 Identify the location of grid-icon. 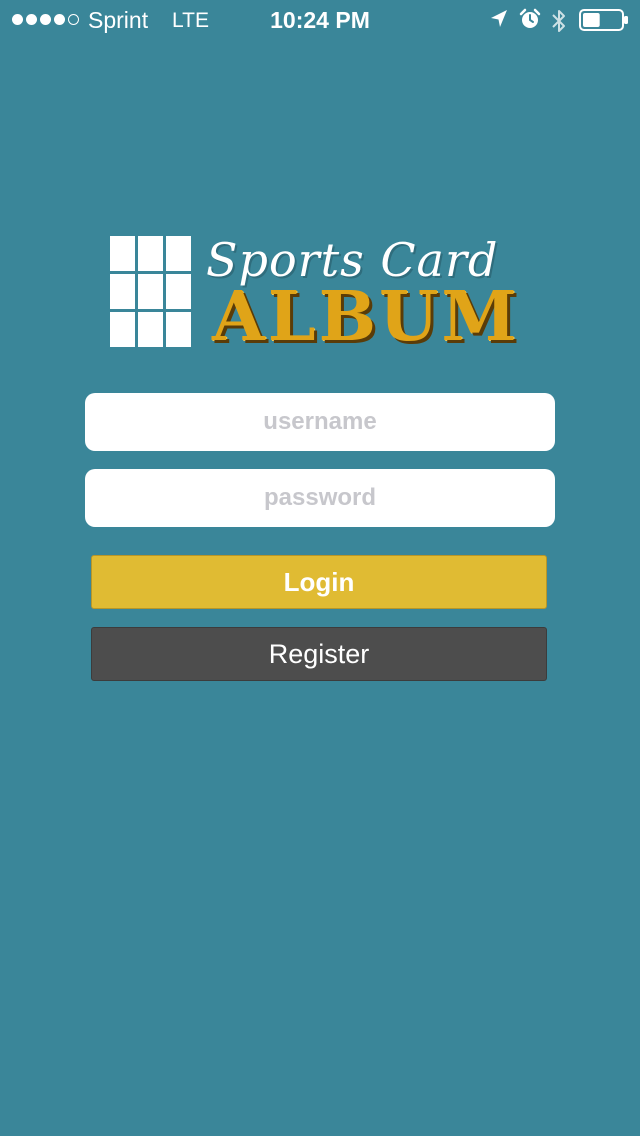
(151, 292).